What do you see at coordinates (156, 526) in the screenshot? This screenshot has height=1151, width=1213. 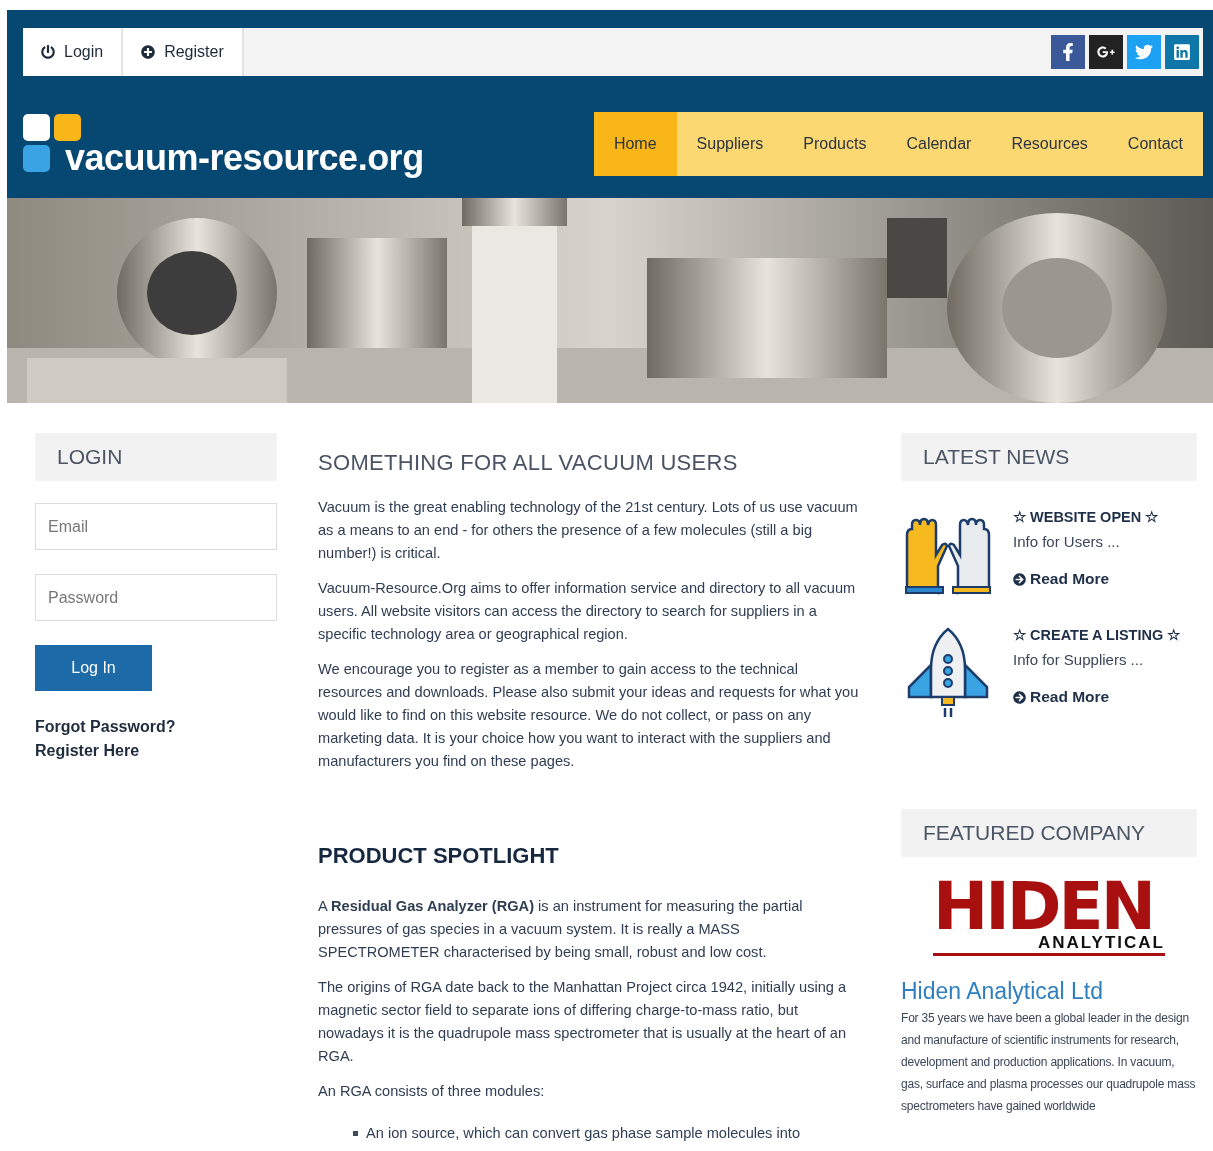 I see `email-field: Email` at bounding box center [156, 526].